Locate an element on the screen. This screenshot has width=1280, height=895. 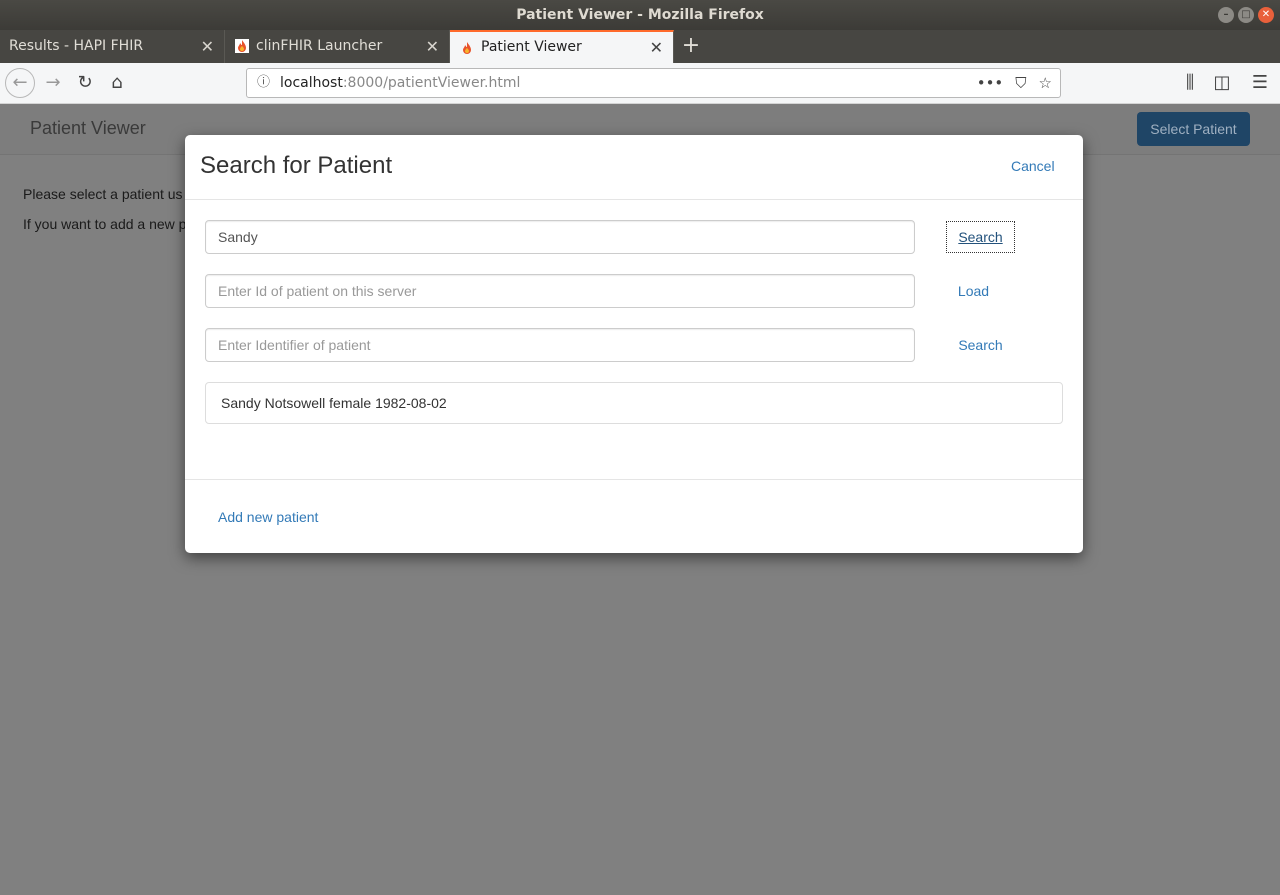
tab-clinfhir-launcher: clinFHIR Launcher ✕ is located at coordinates (337, 46).